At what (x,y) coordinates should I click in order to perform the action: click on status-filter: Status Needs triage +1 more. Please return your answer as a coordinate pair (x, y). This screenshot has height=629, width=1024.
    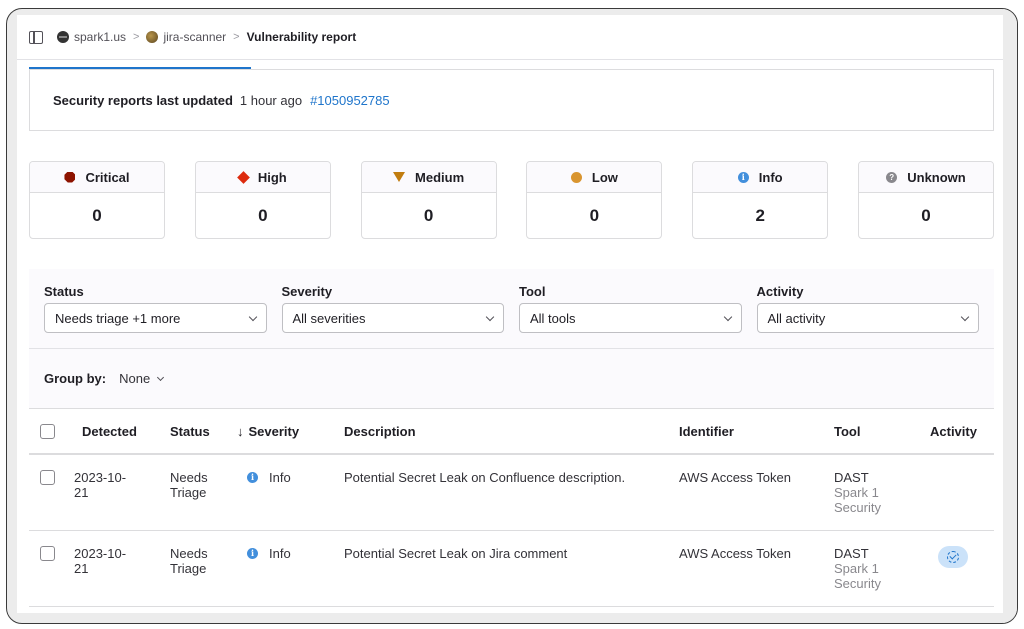
    Looking at the image, I should click on (155, 316).